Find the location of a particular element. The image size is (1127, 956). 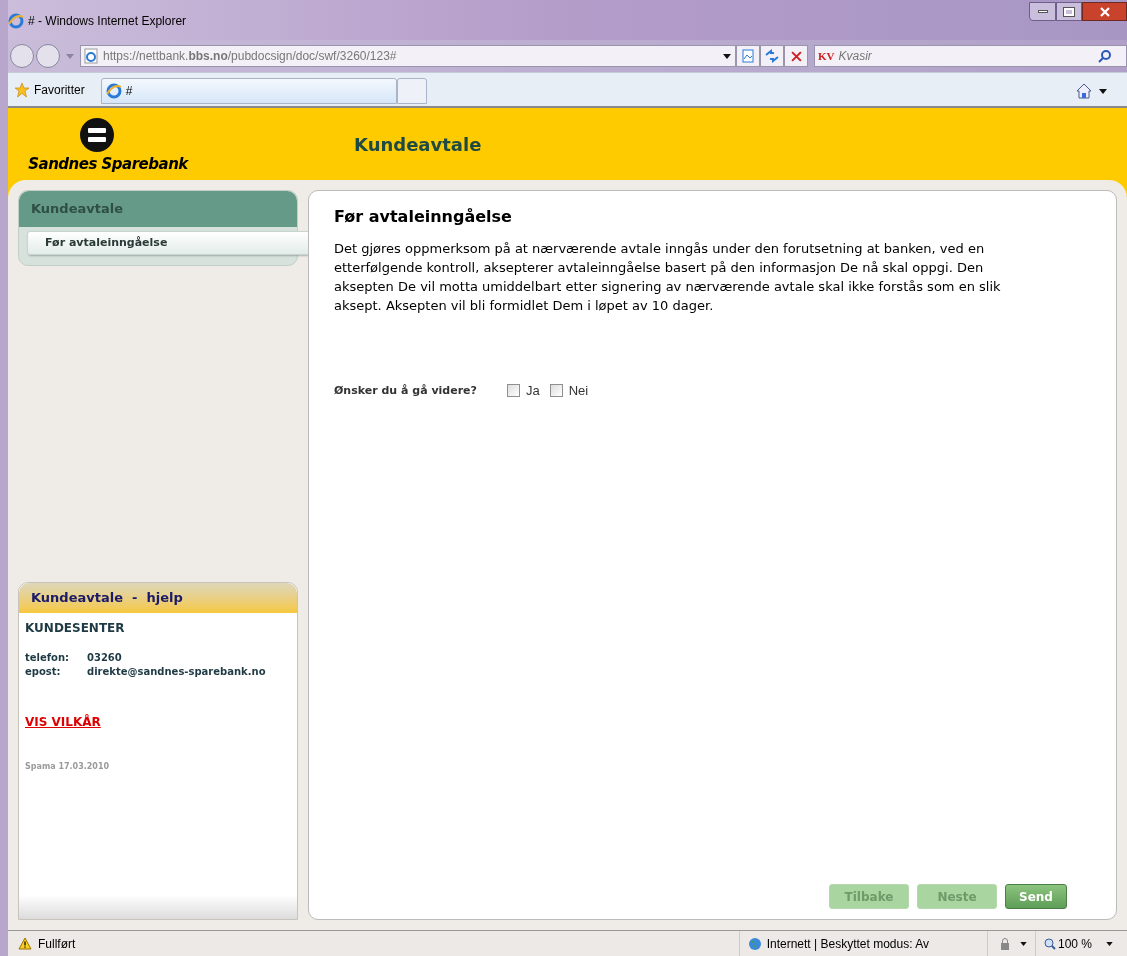

refresh-button is located at coordinates (772, 56).